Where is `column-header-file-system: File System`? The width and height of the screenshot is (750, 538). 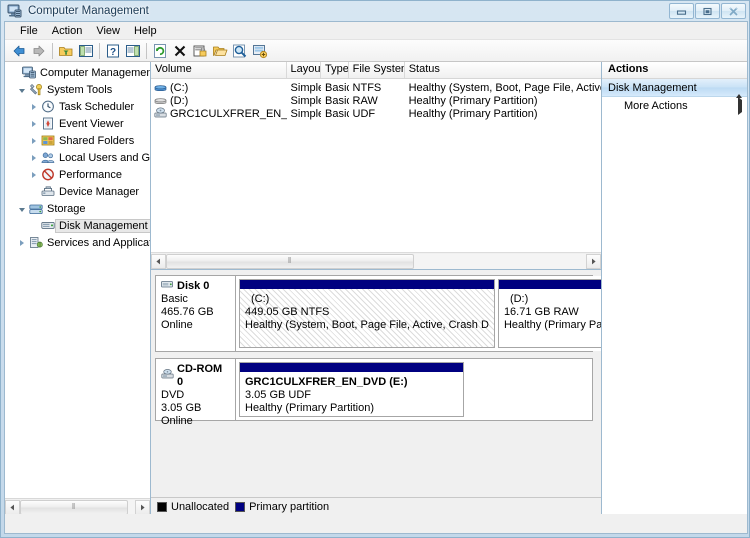
column-header-file-system: File System is located at coordinates (376, 70).